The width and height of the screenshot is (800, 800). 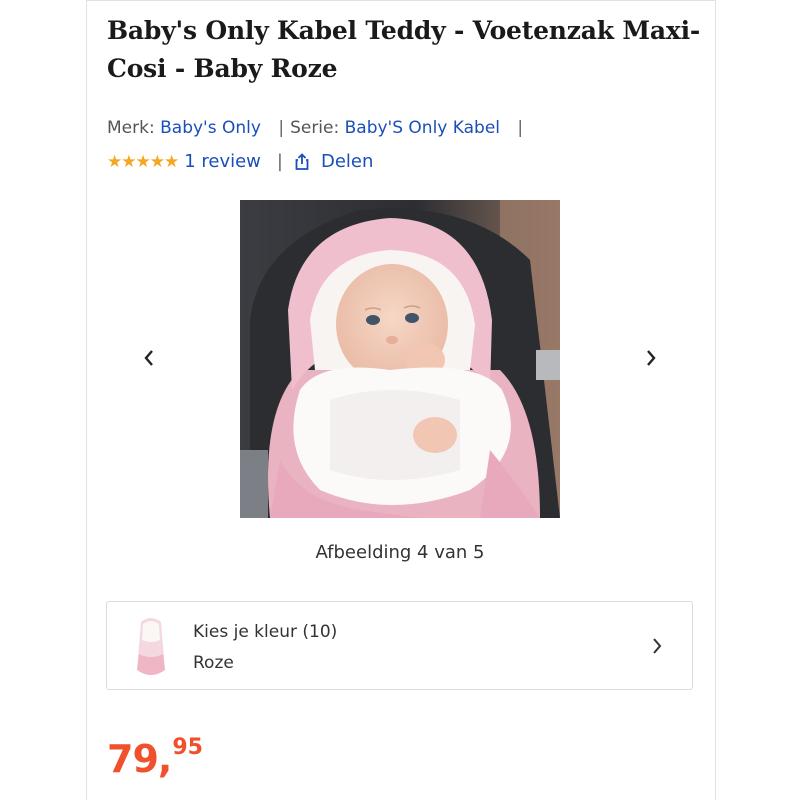 I want to click on brand-label: Merk:, so click(x=131, y=128).